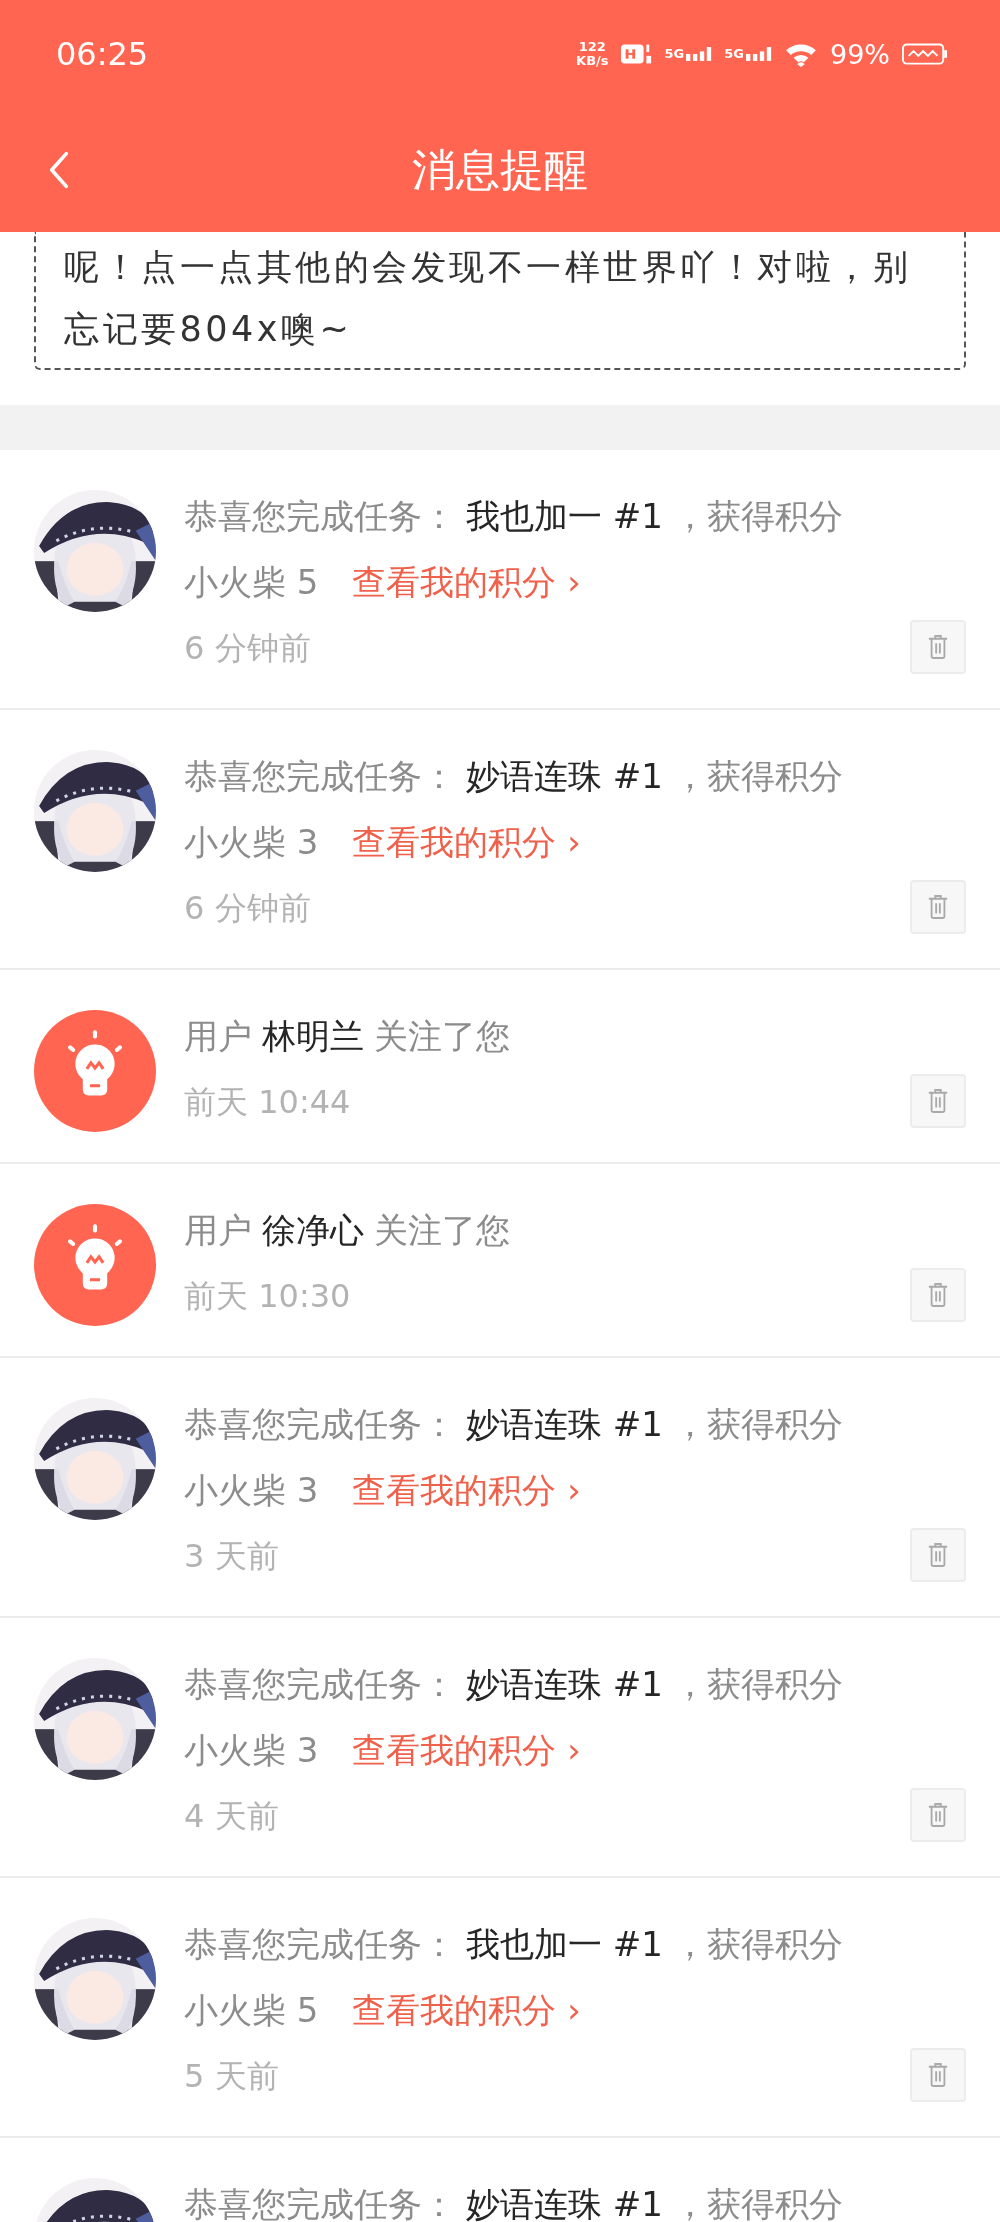  I want to click on message-time: 3 天前, so click(231, 1556).